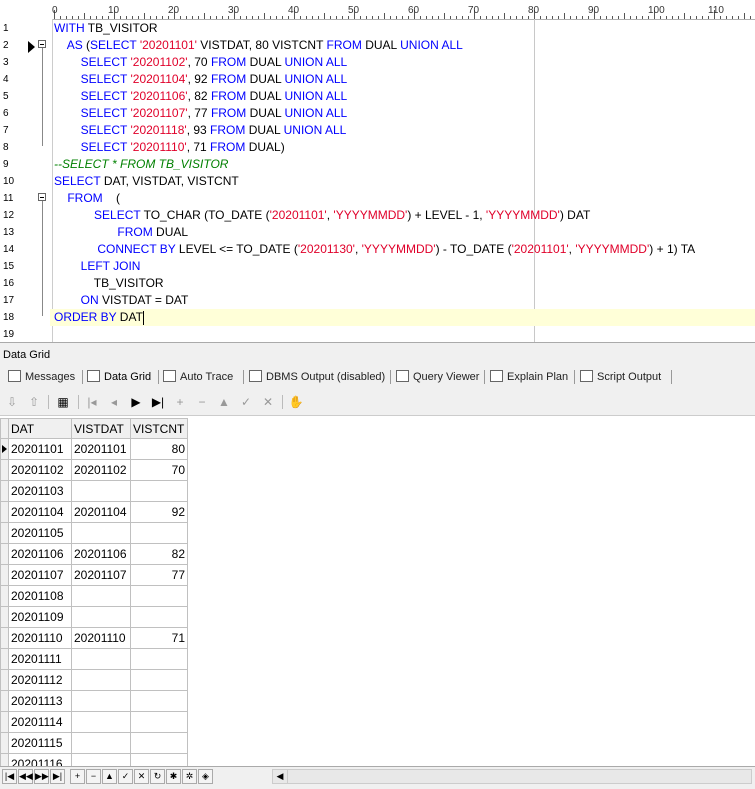 The width and height of the screenshot is (755, 789). I want to click on table-row: 20201101 20201101 80, so click(94, 449).